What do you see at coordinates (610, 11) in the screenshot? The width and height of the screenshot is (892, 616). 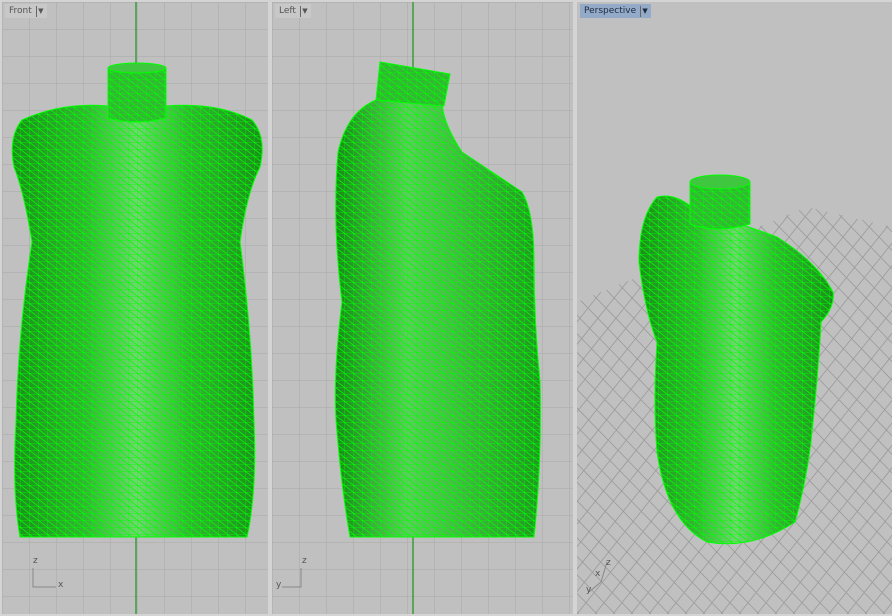 I see `viewport-label: Perspective` at bounding box center [610, 11].